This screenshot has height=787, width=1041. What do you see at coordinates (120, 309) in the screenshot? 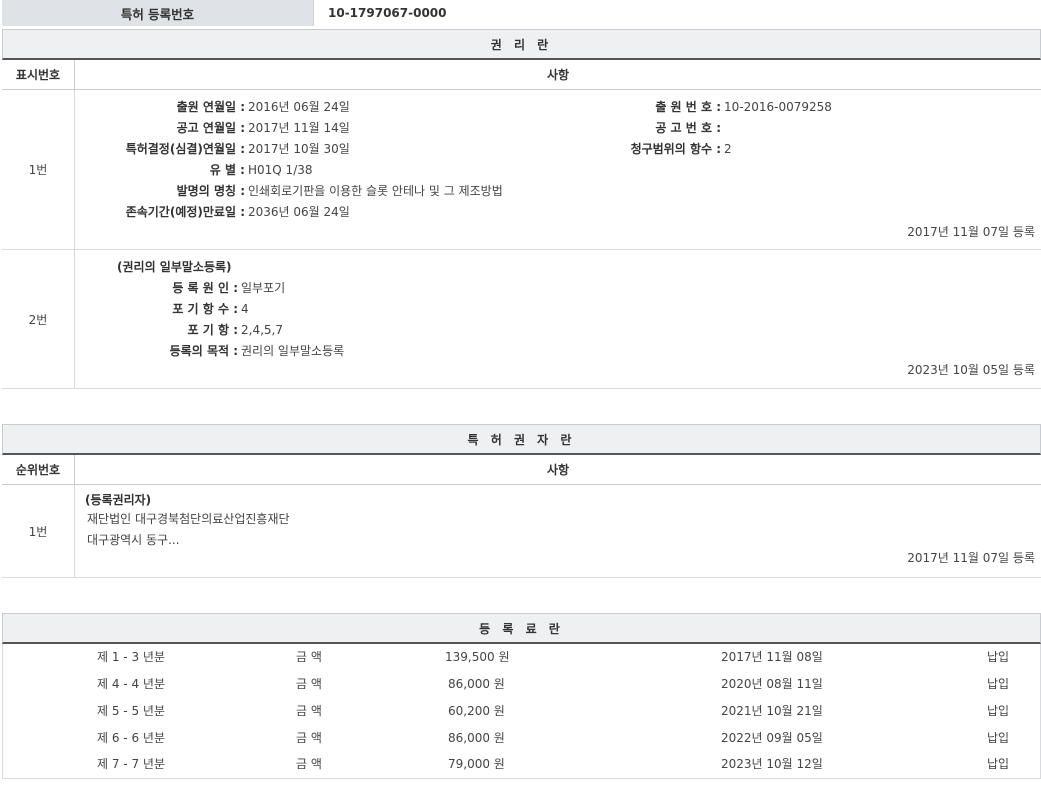
I see `waived-claim-count-field: 포 기 항 수 :` at bounding box center [120, 309].